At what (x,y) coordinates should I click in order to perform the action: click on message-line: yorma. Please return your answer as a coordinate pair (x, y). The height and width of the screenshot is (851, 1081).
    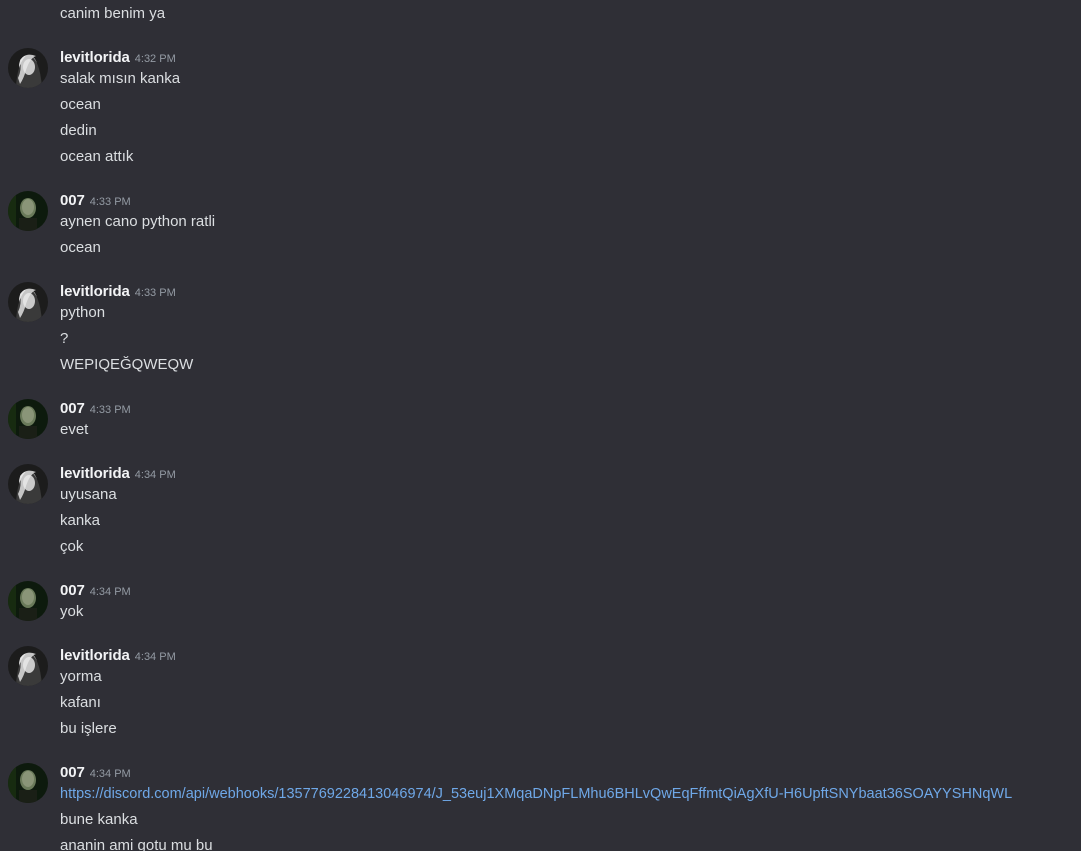
    Looking at the image, I should click on (81, 676).